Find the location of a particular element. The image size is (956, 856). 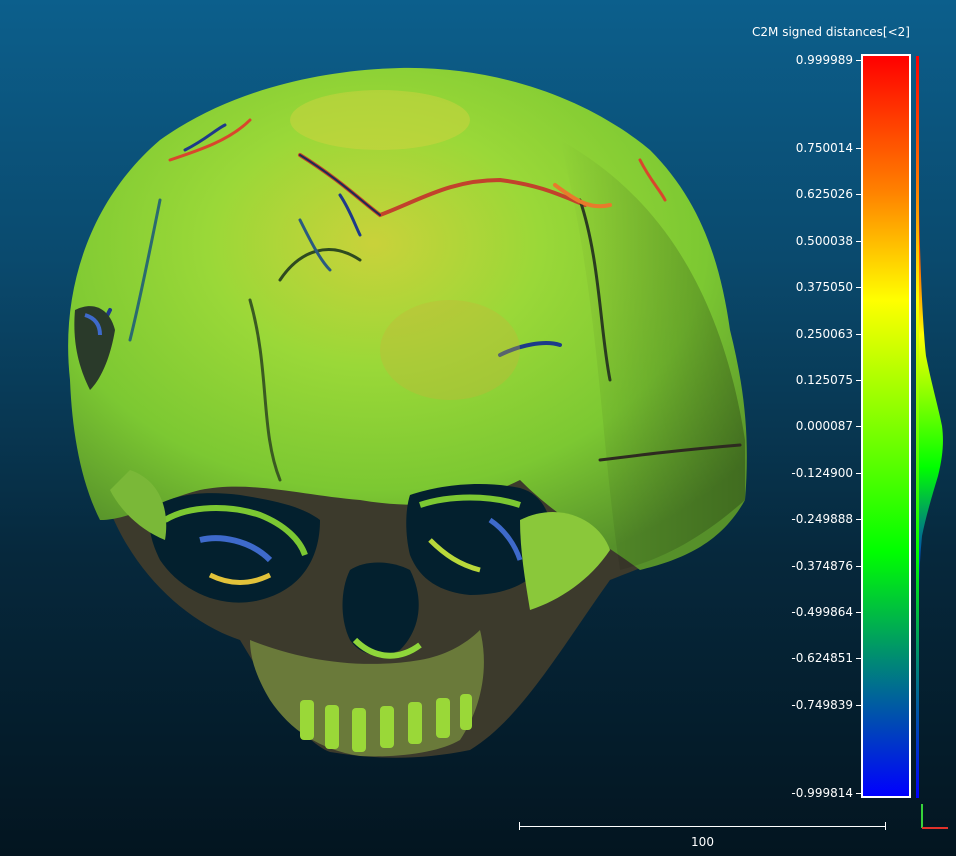

scale-bar is located at coordinates (702, 826).